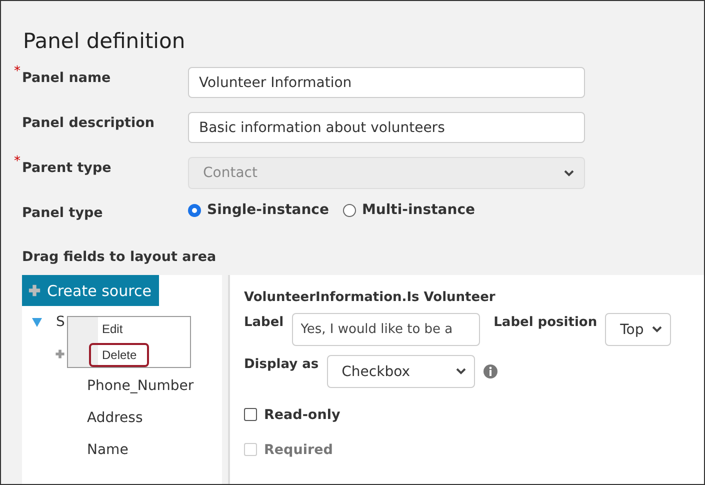  What do you see at coordinates (638, 329) in the screenshot?
I see `position-select: Top` at bounding box center [638, 329].